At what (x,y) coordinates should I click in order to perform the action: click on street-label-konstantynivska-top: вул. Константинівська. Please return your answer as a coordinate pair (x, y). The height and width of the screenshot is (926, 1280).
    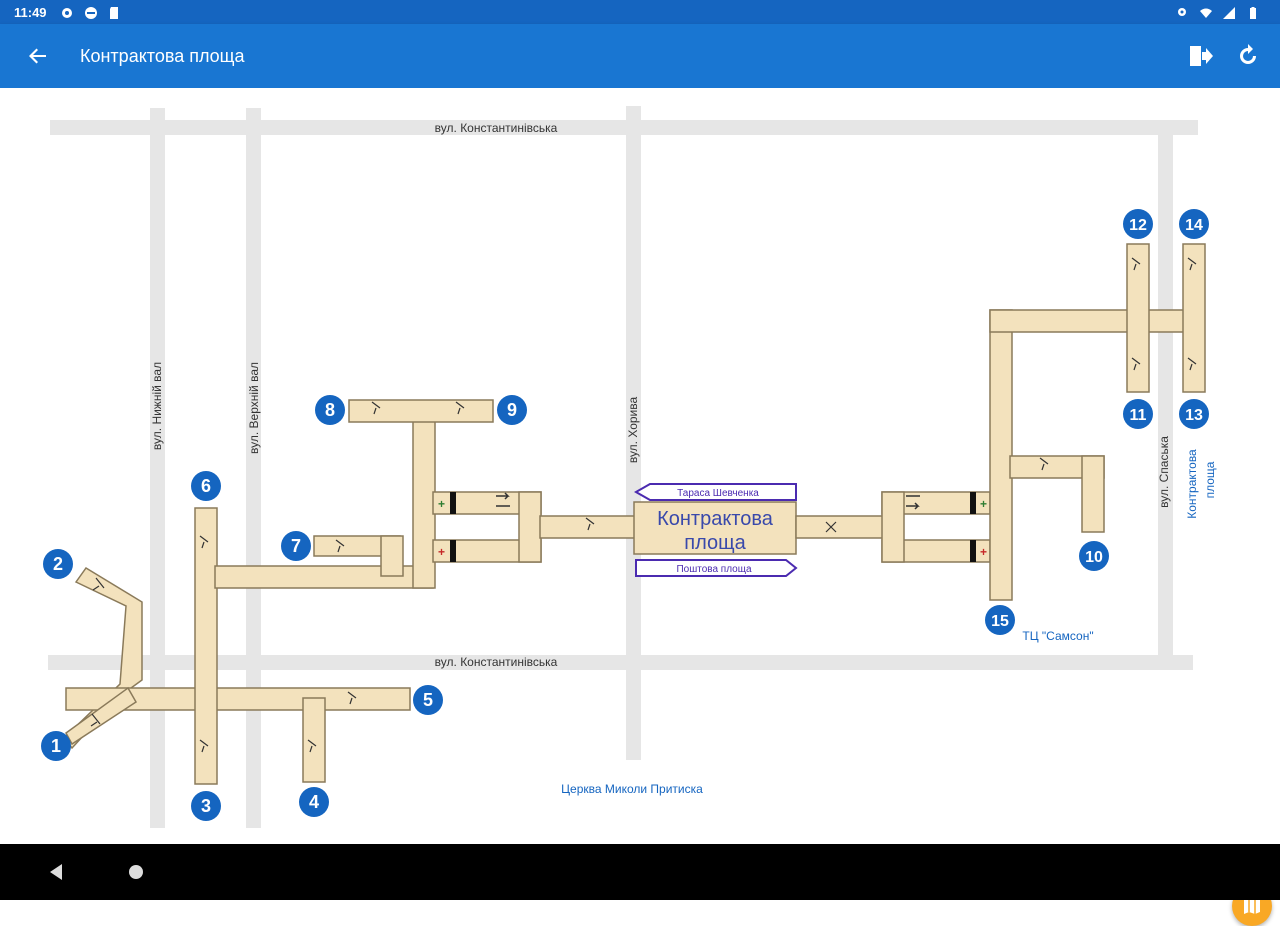
    Looking at the image, I should click on (496, 128).